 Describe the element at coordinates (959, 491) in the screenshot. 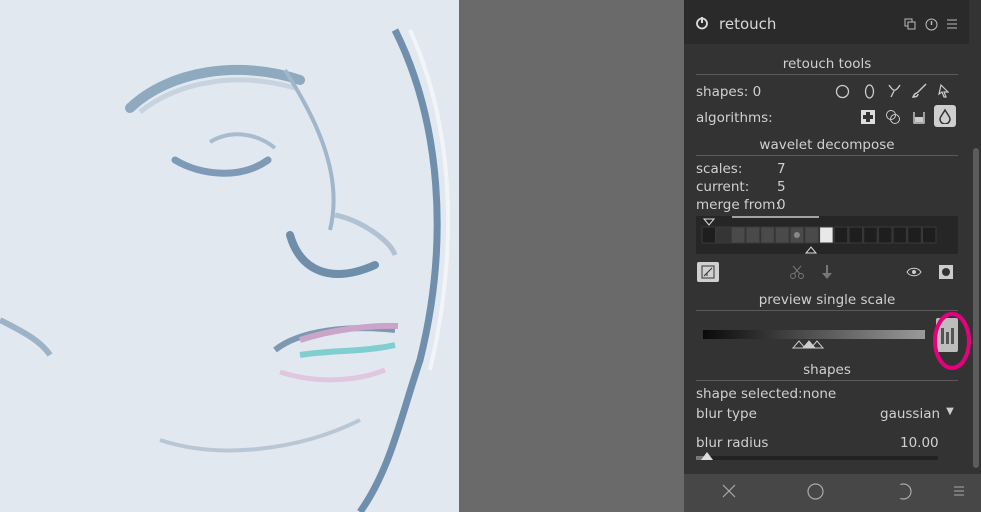

I see `menu-icon` at that location.